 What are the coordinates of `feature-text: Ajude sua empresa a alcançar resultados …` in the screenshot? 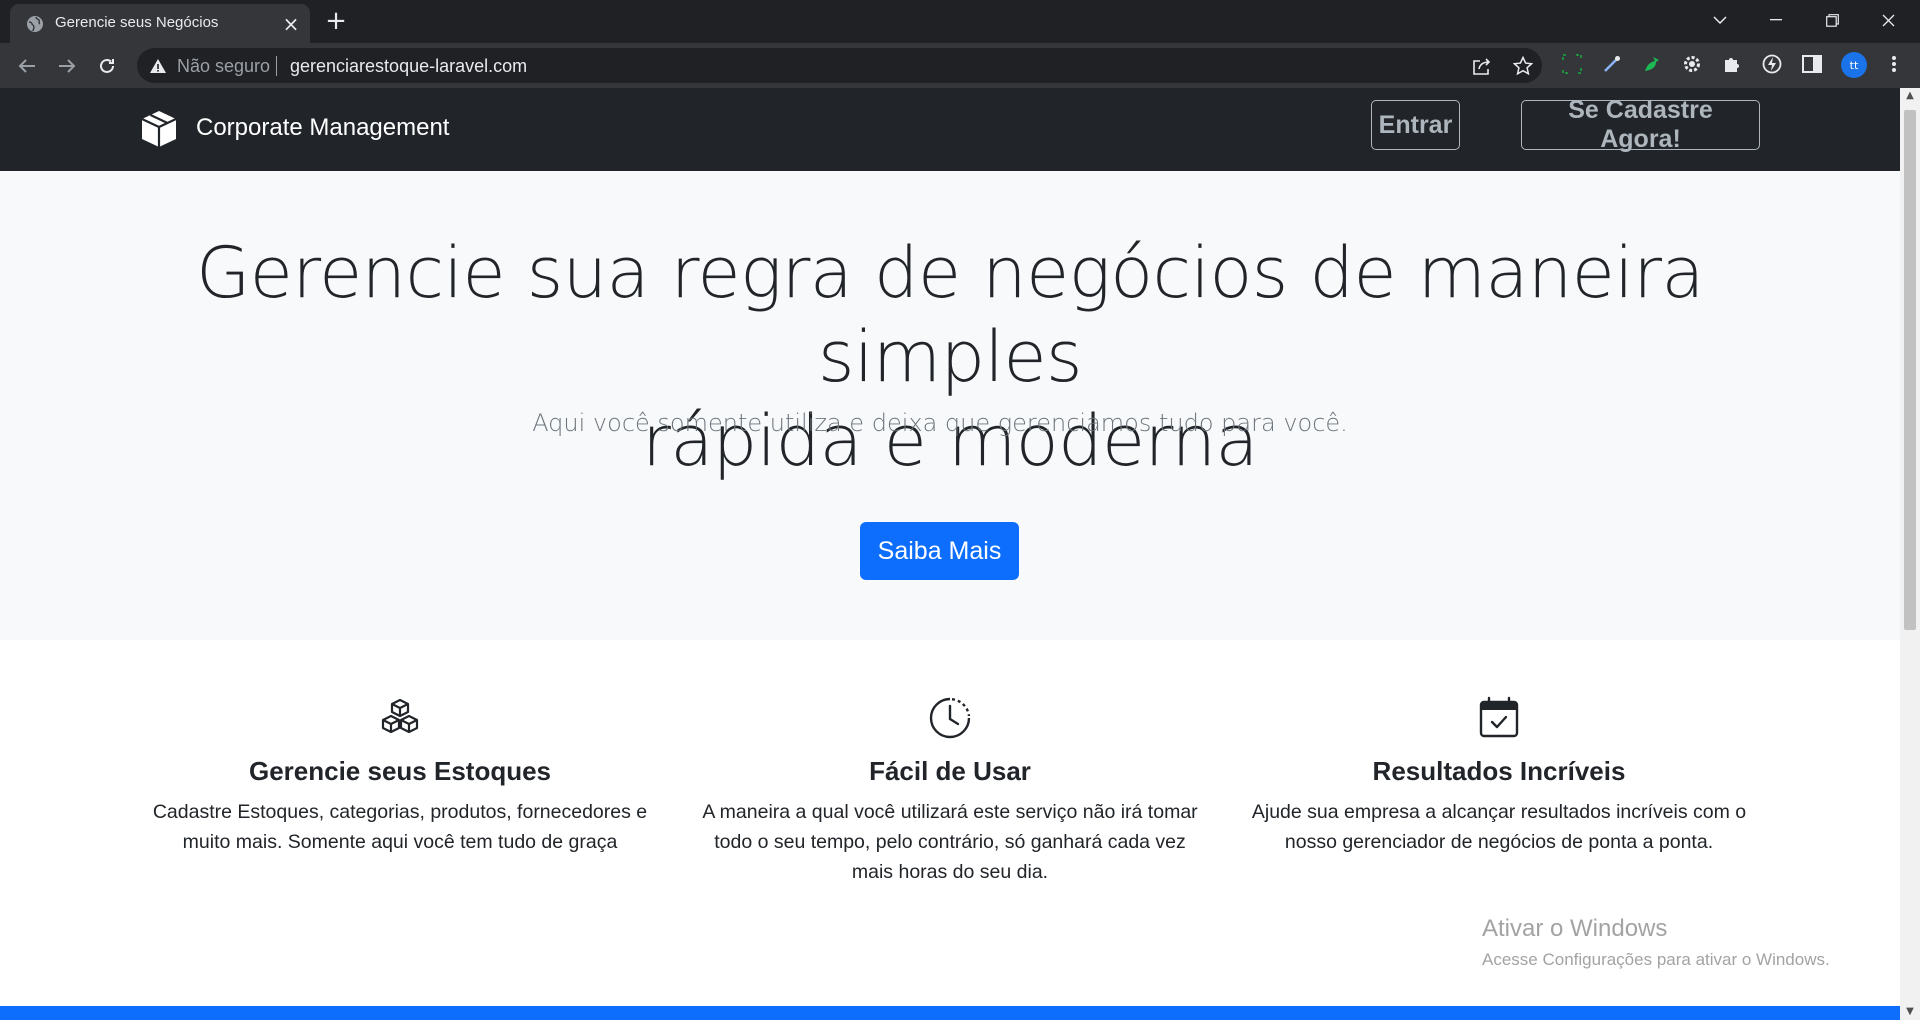 It's located at (1499, 827).